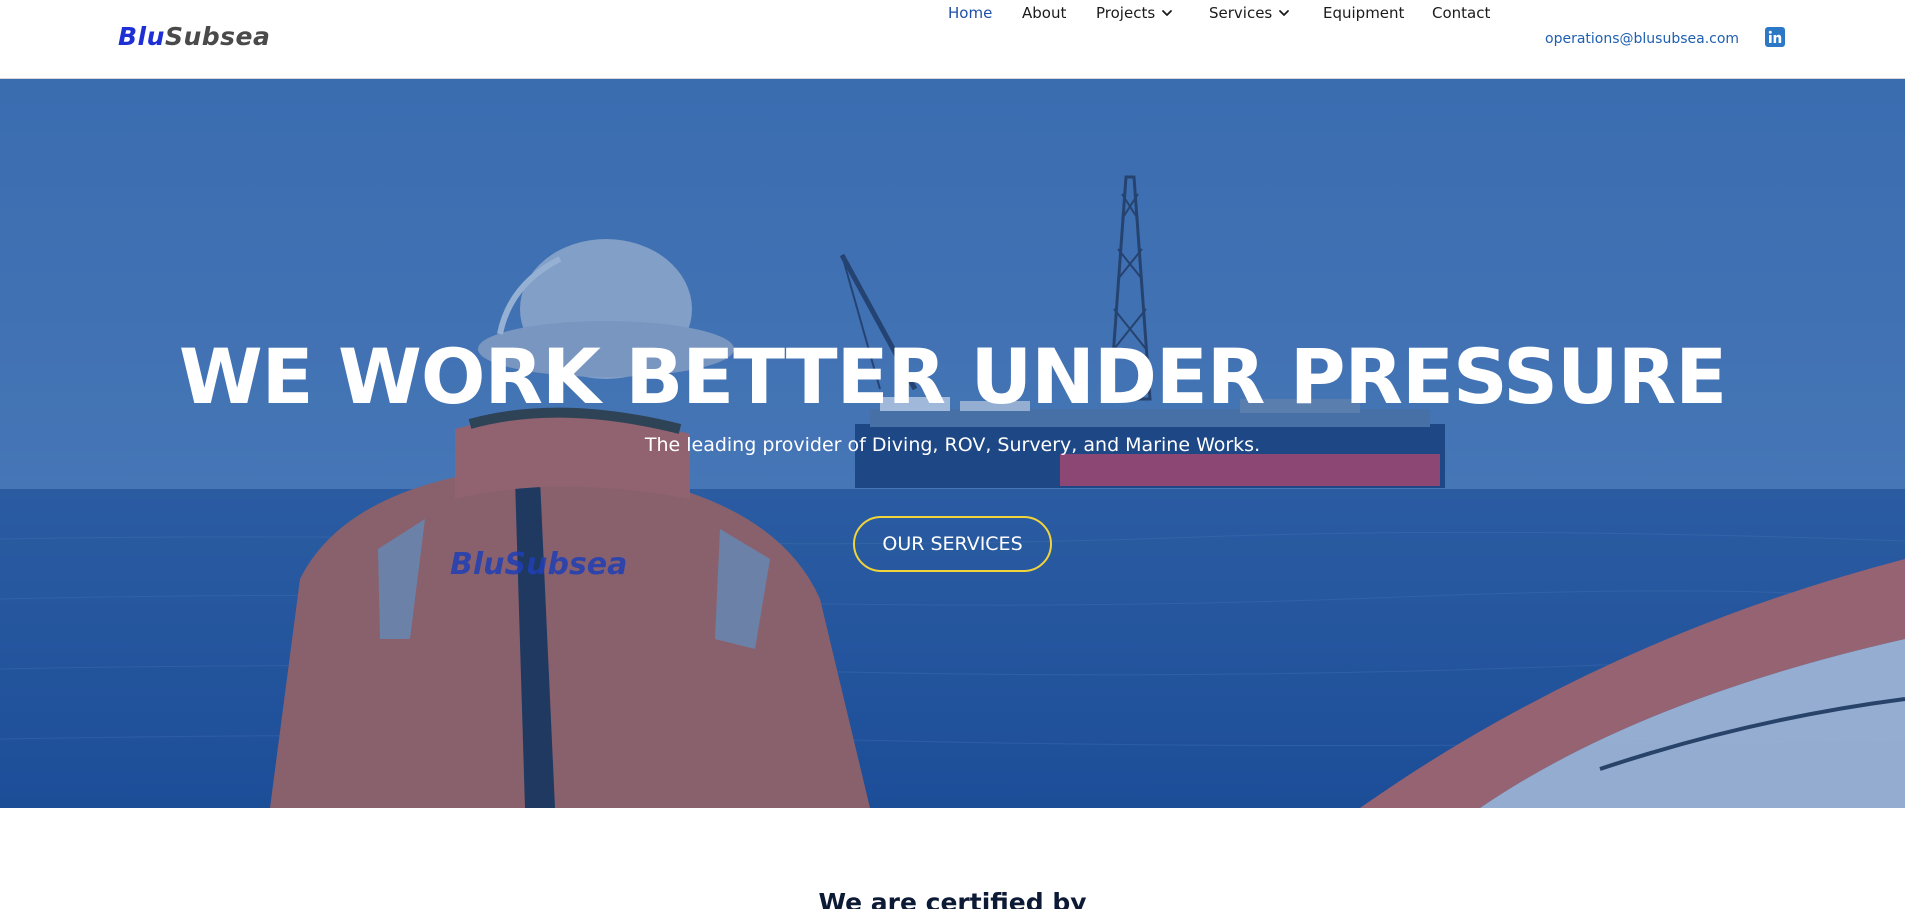 This screenshot has height=909, width=1905. What do you see at coordinates (952, 898) in the screenshot?
I see `certified-heading: We are certified by` at bounding box center [952, 898].